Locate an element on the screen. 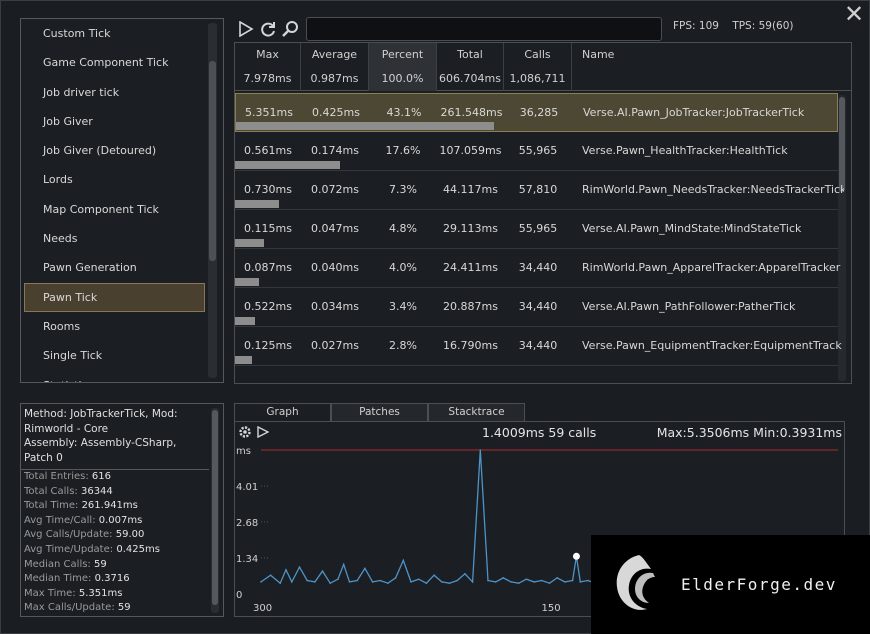 The height and width of the screenshot is (634, 870). stat-key: Median Calls: is located at coordinates (57, 564).